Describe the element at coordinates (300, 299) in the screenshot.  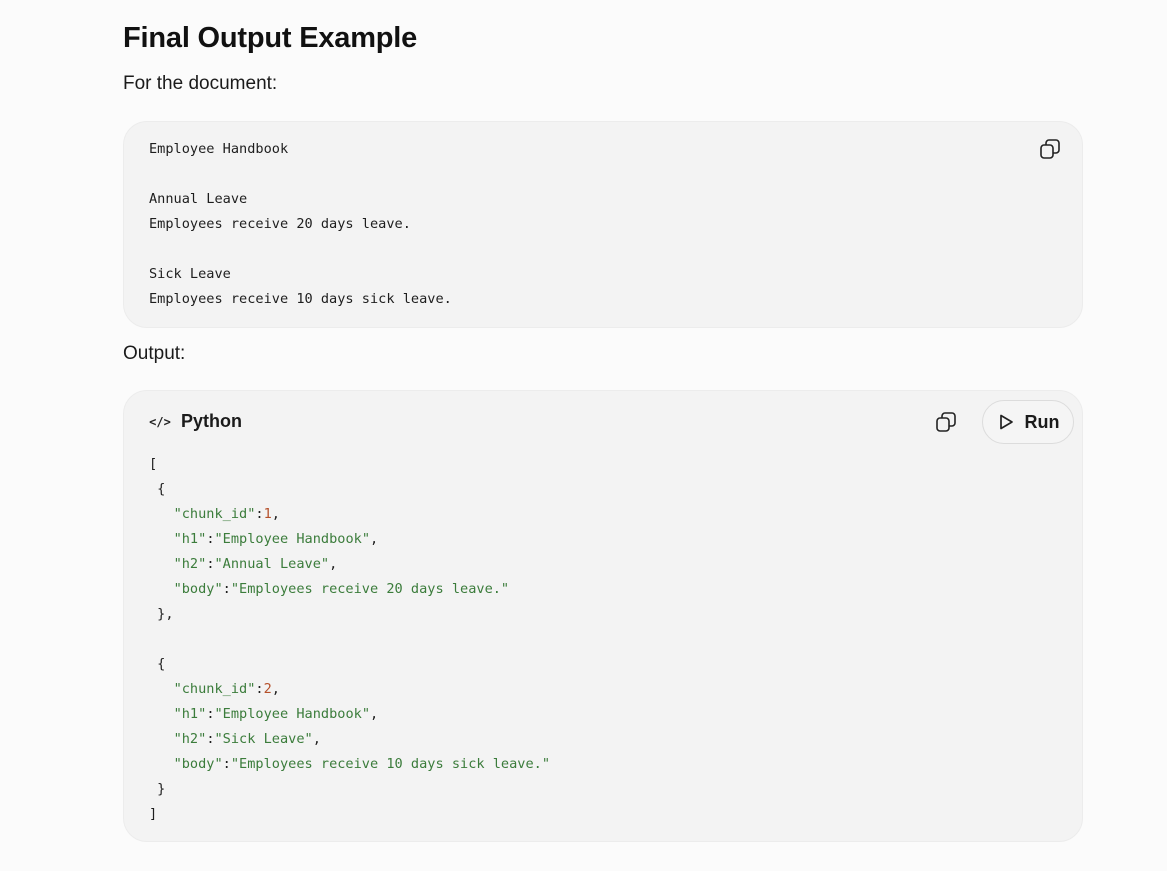
I see `code-line: Employees receive 10 days sick leave.` at that location.